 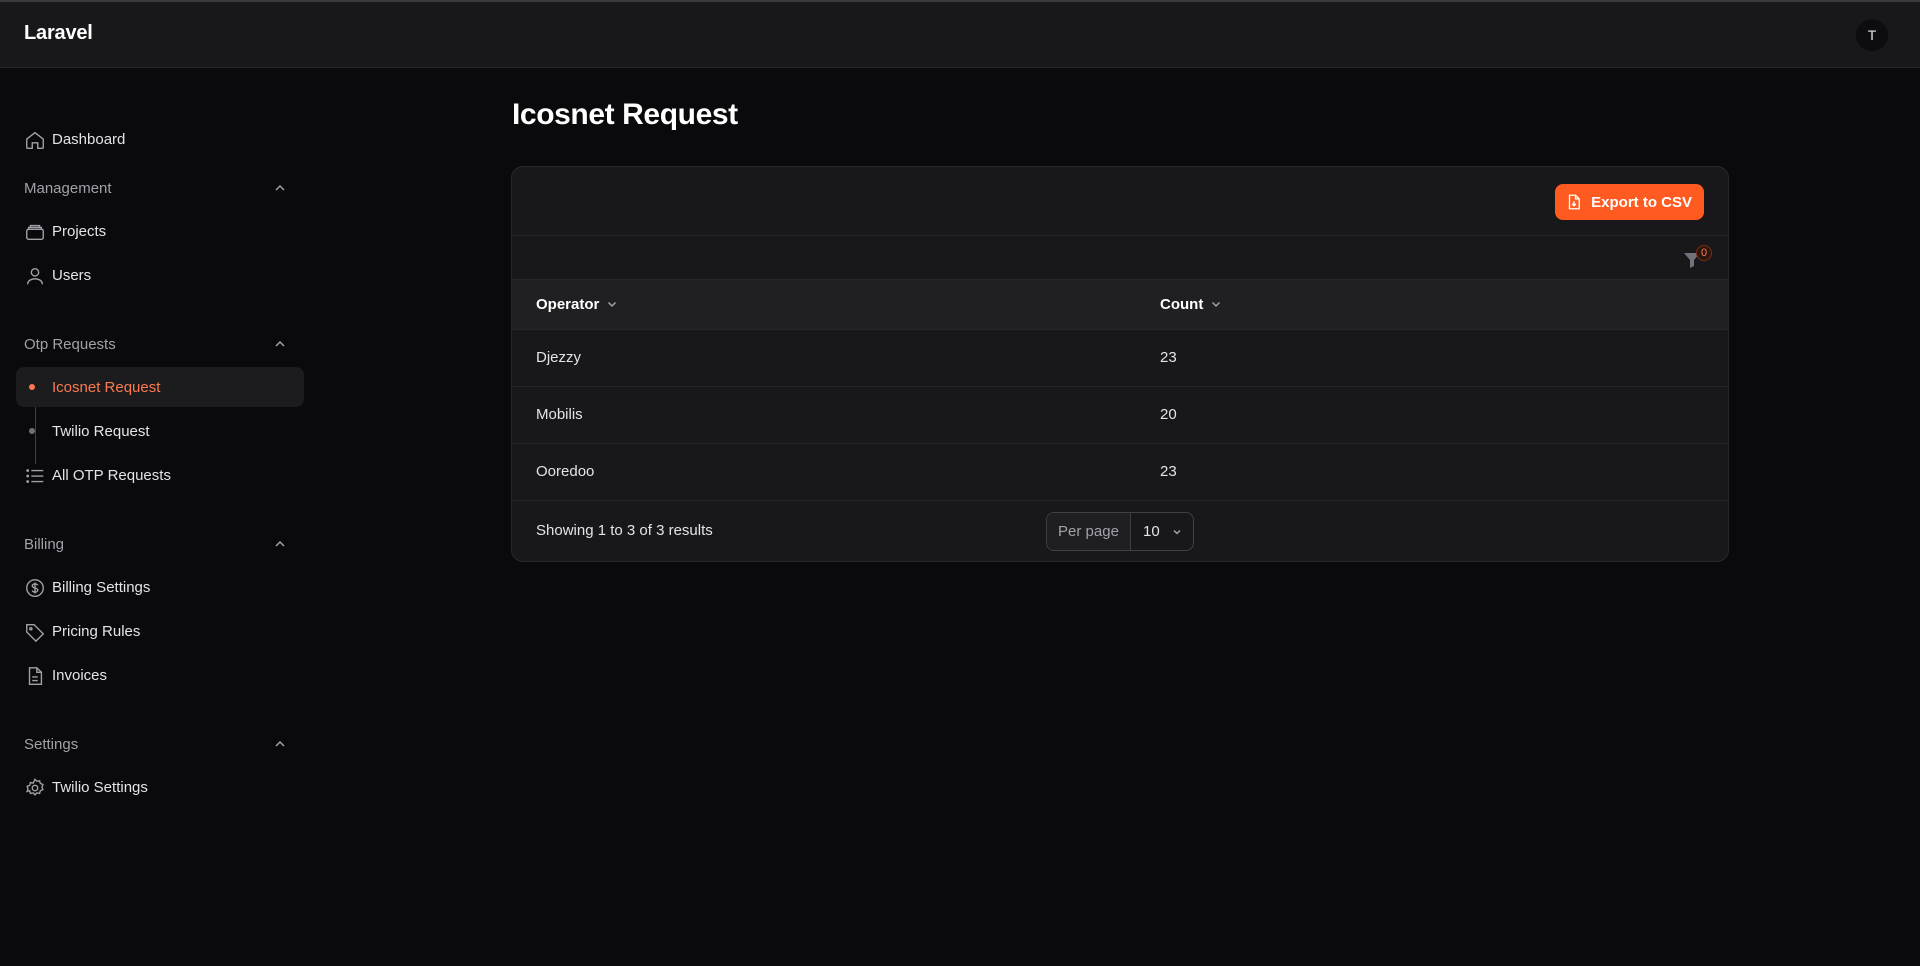 What do you see at coordinates (35, 676) in the screenshot?
I see `document-icon` at bounding box center [35, 676].